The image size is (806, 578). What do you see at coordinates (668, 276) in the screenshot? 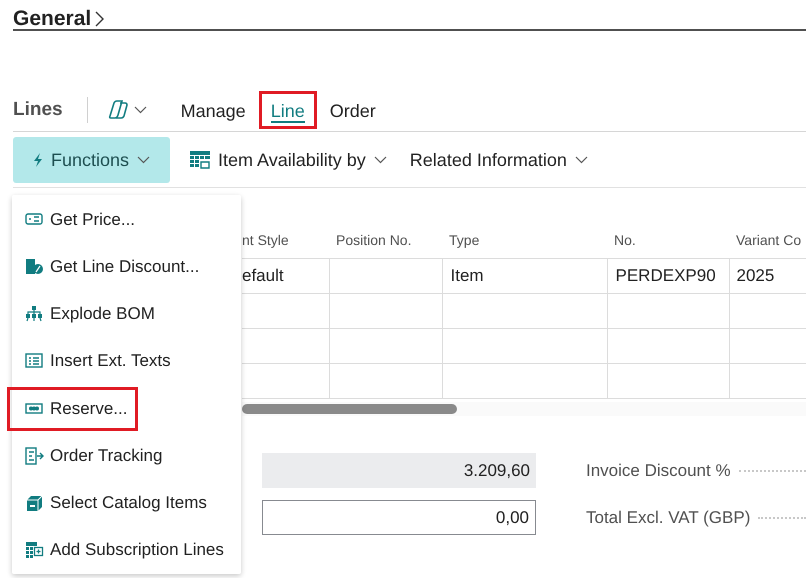
I see `table-cell: PERDEXP90` at bounding box center [668, 276].